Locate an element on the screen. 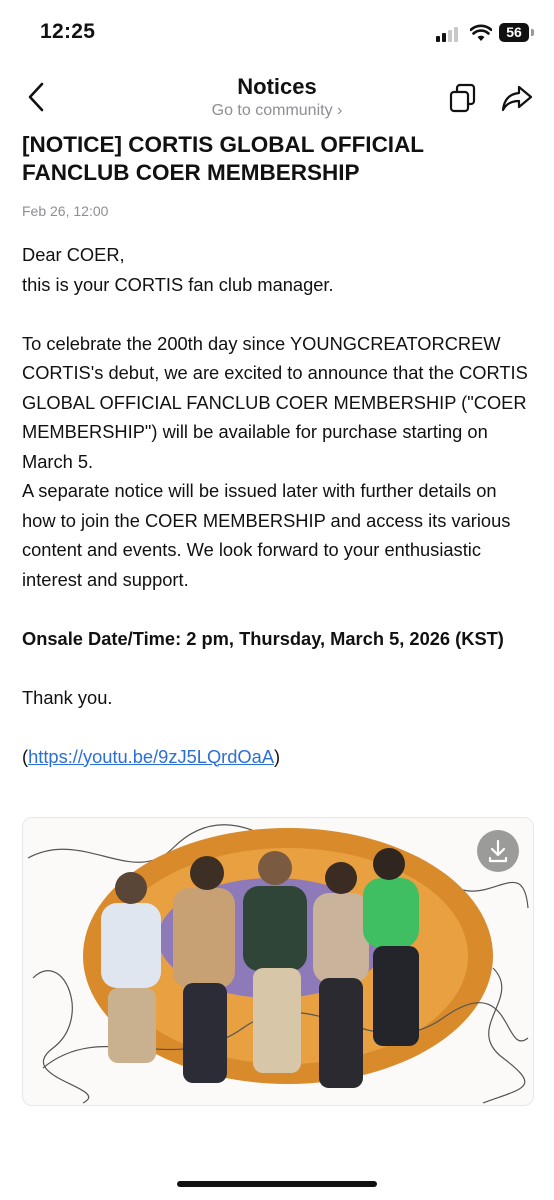 This screenshot has width=554, height=1200. home-indicator is located at coordinates (277, 1184).